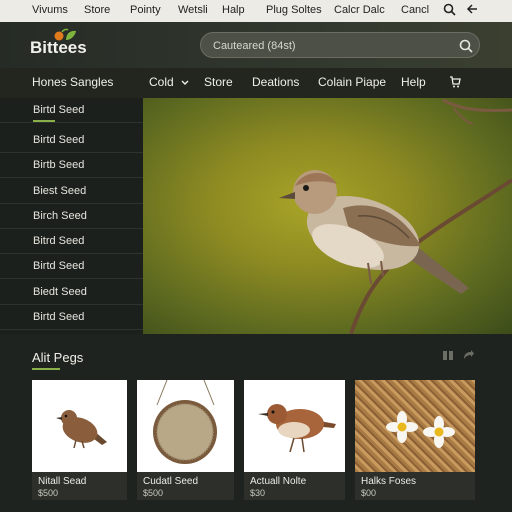 Image resolution: width=512 pixels, height=512 pixels. I want to click on product-caption: Nitall Sead, so click(62, 481).